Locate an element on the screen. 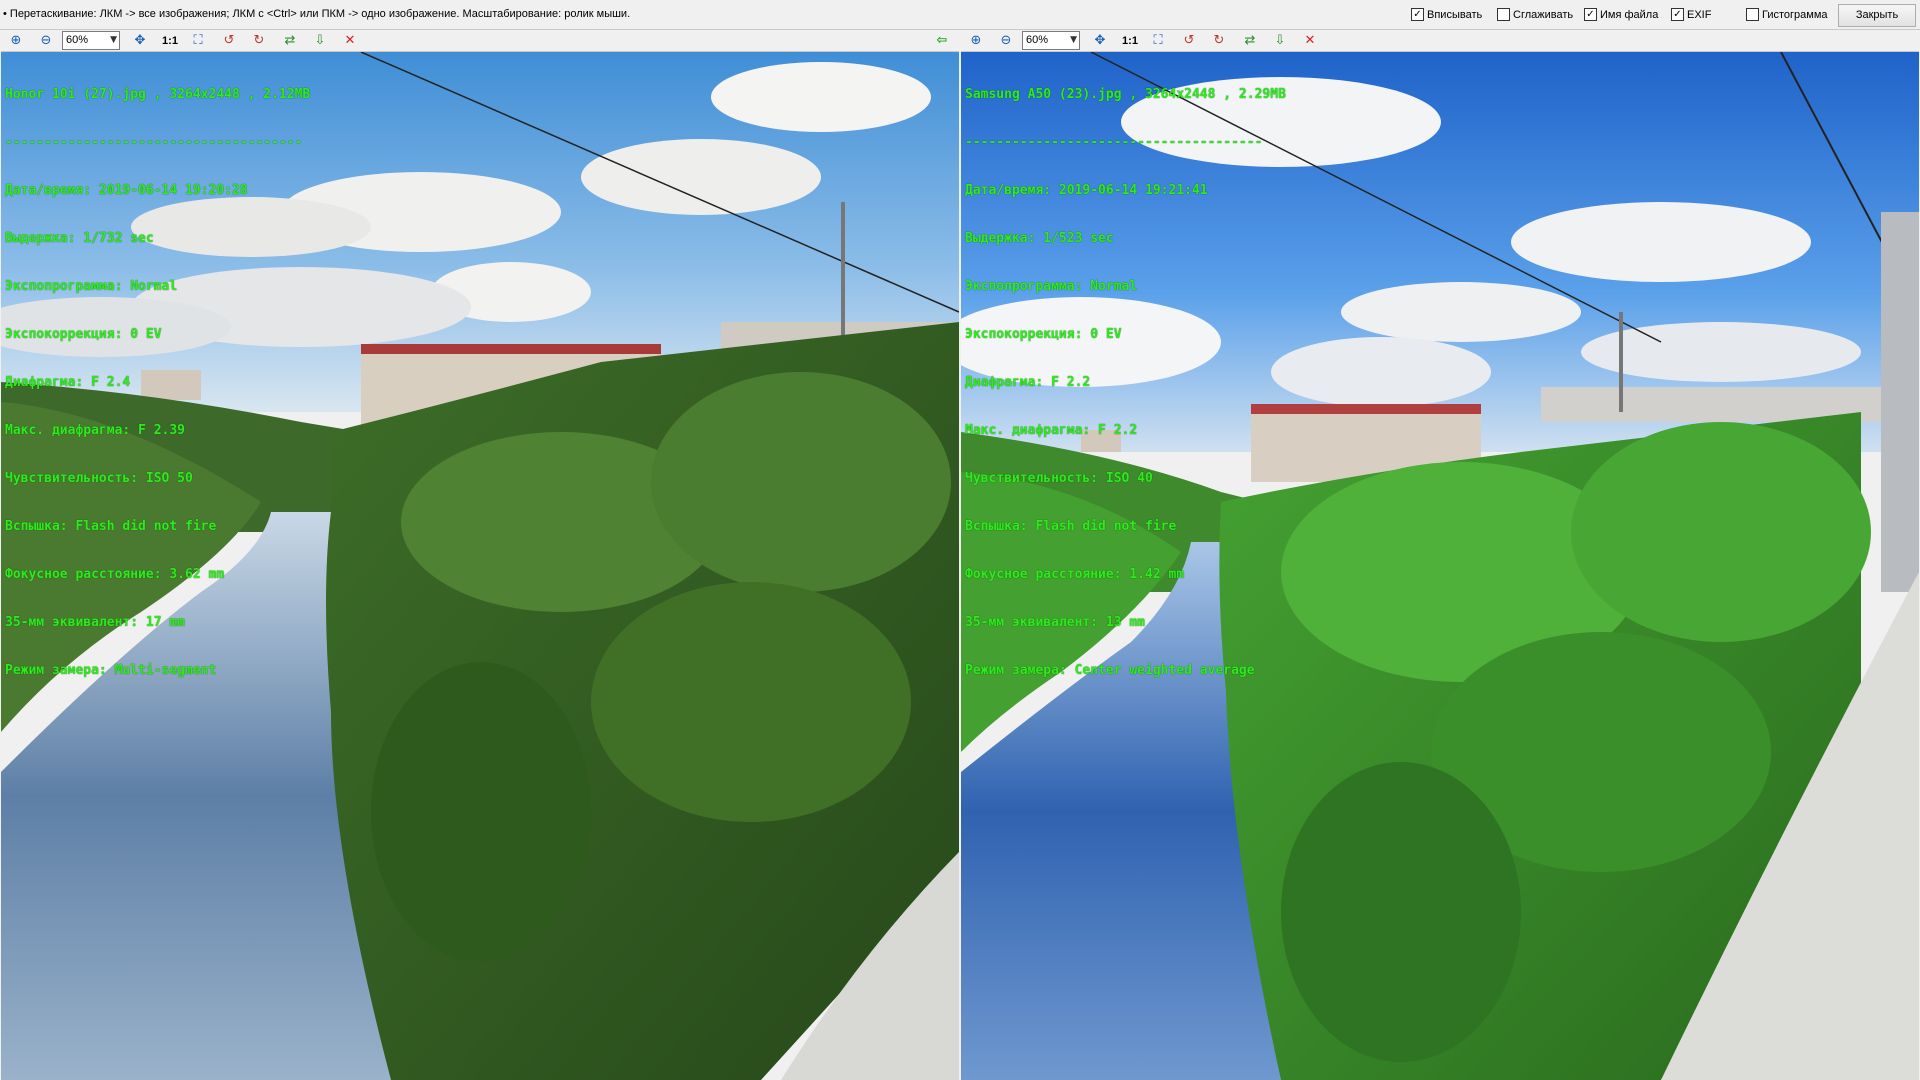  exif-iso: Чувствительность: ISO 50 is located at coordinates (99, 478).